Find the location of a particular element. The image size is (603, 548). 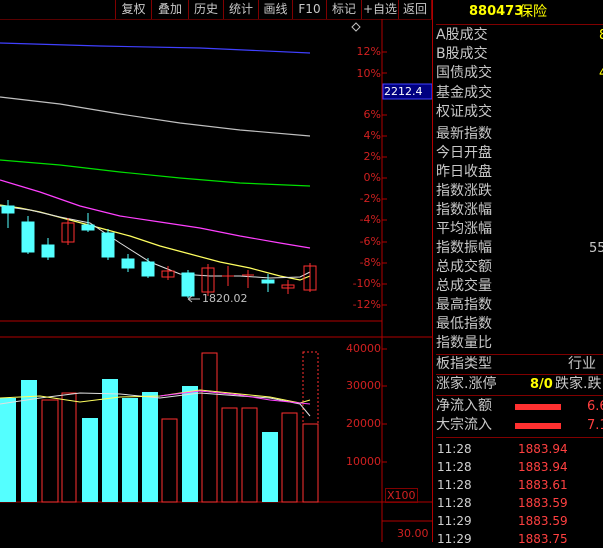

ma-white-short-line is located at coordinates (155, 242).